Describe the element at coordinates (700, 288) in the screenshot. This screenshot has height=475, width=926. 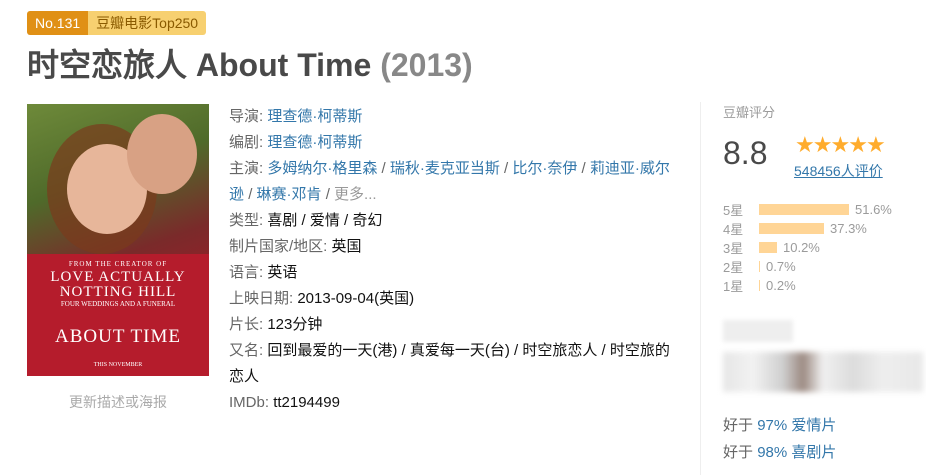
I see `section-divider` at that location.